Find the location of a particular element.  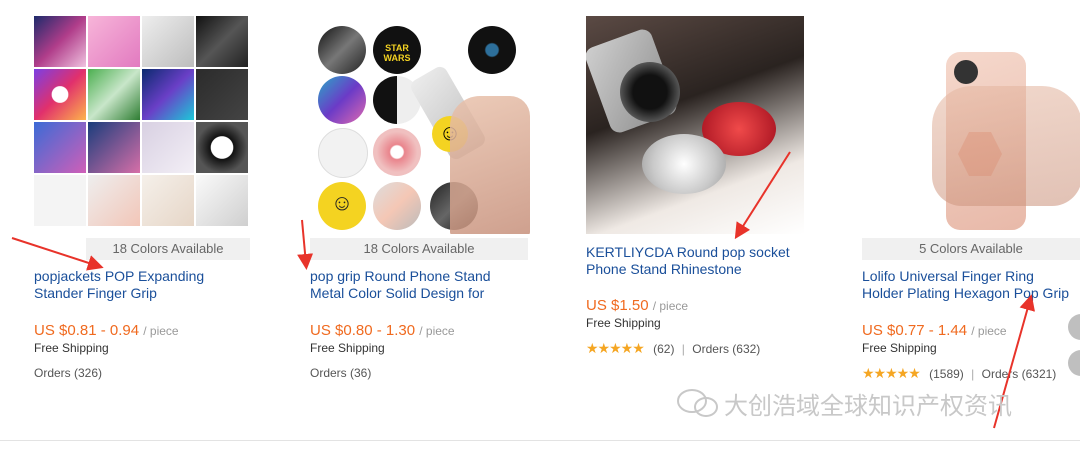

watermark-text: 大创浩域全球知识产权资讯 is located at coordinates (868, 406).